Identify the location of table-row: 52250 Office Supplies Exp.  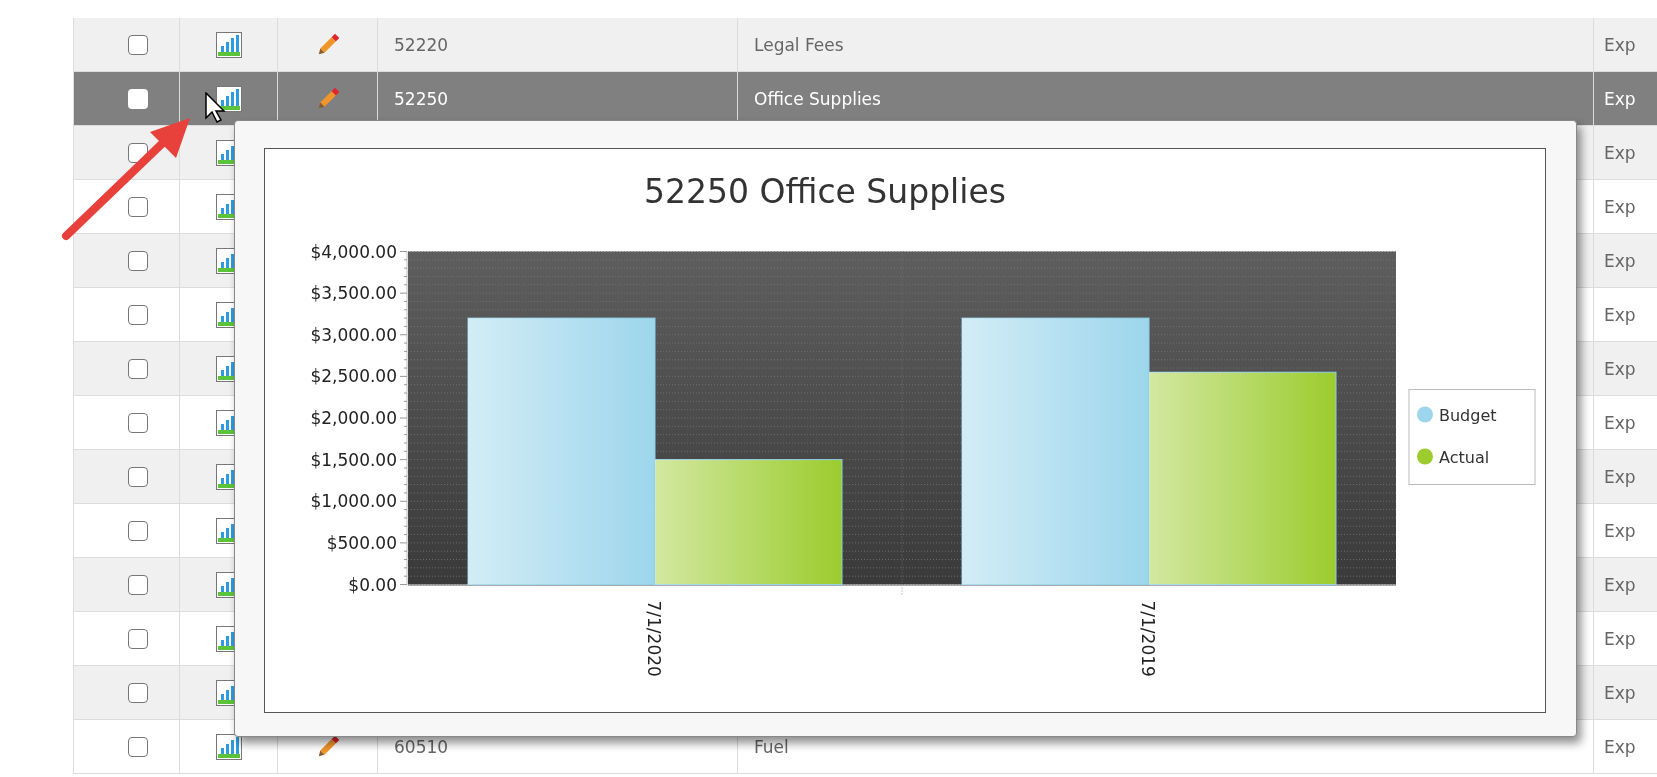
(865, 99).